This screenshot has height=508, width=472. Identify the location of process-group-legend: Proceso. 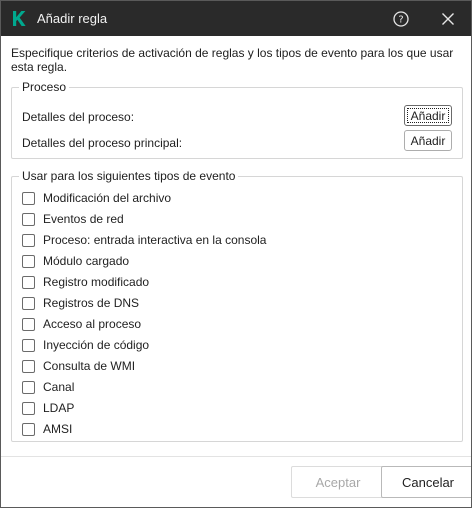
(44, 87).